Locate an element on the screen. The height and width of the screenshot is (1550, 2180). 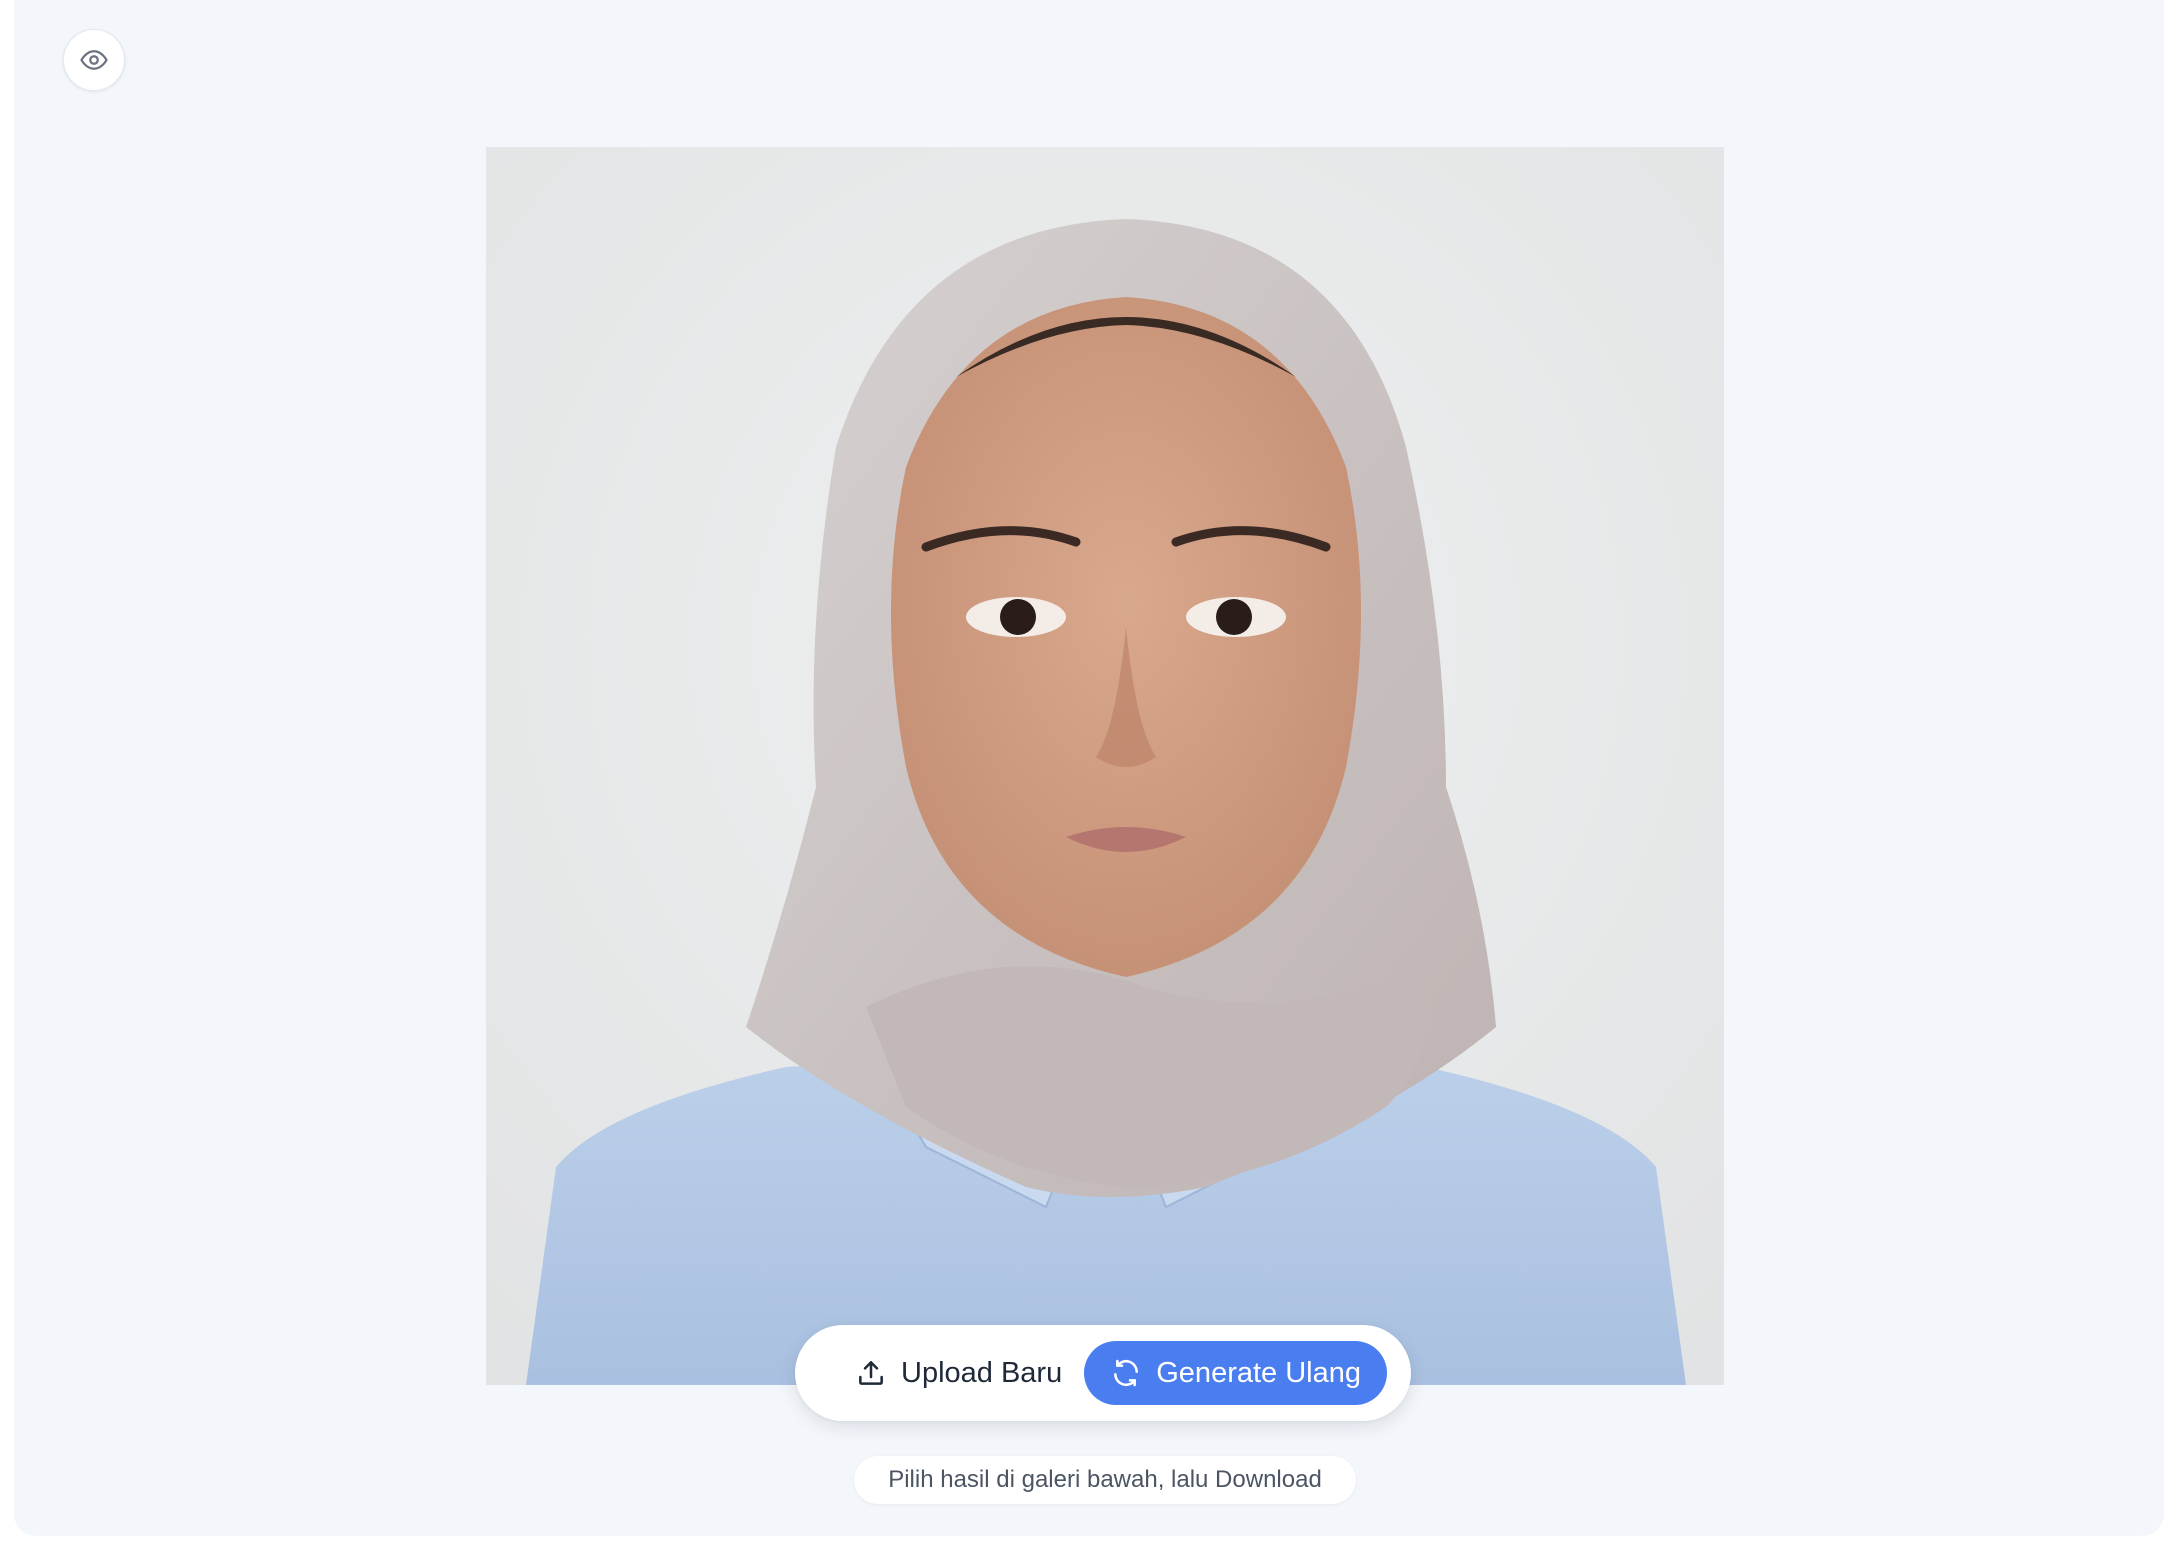
regenerate-button: Generate Ulang is located at coordinates (1235, 1373).